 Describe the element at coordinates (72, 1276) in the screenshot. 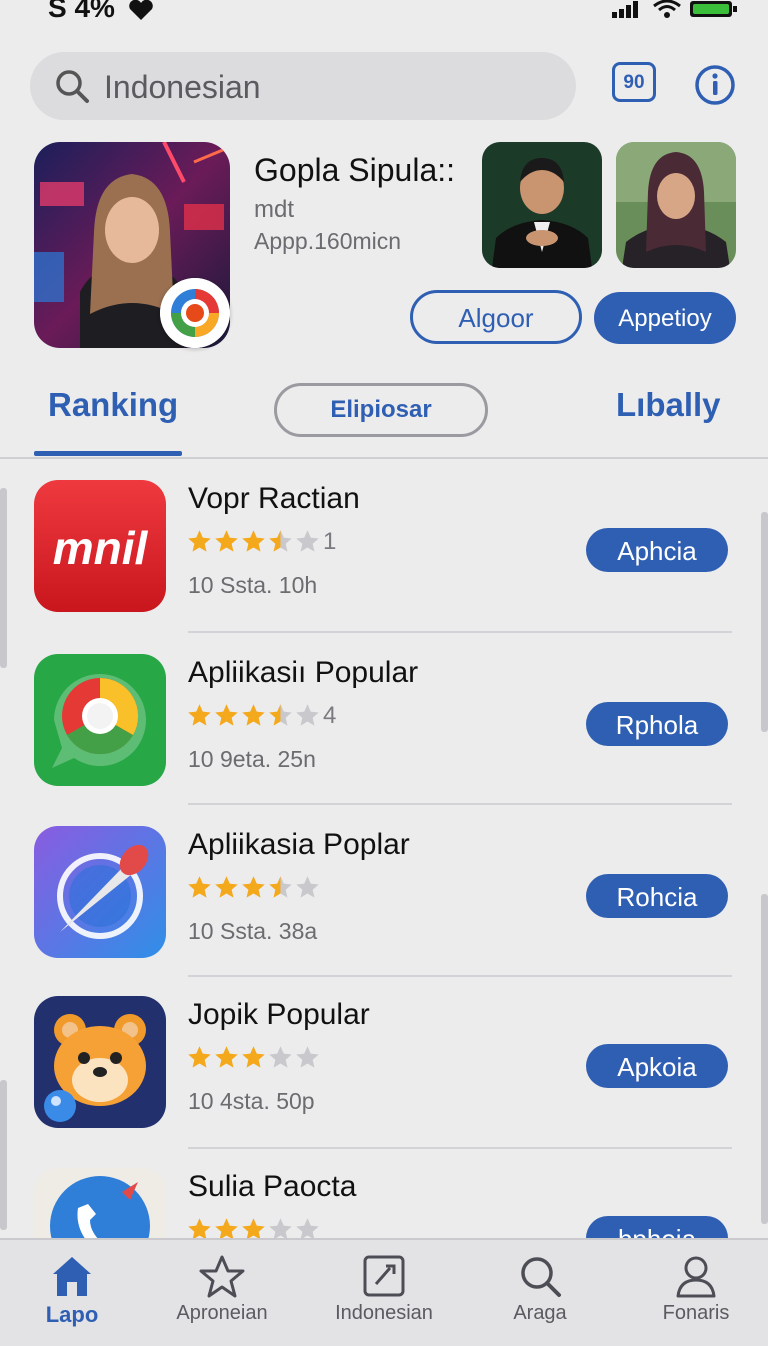

I see `home-icon` at that location.